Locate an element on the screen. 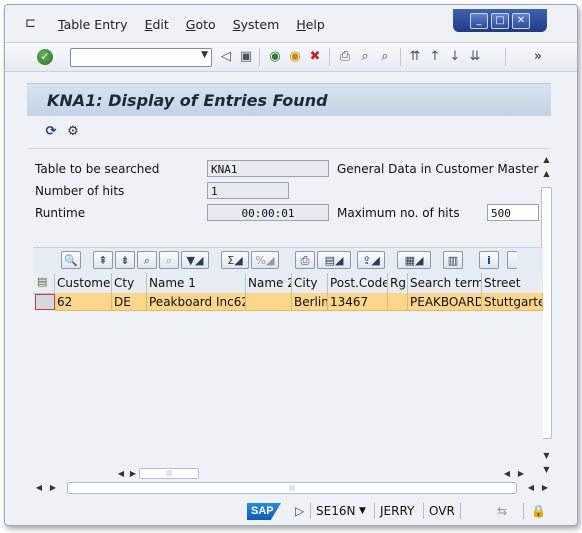  layout-icon: ▤ is located at coordinates (42, 281).